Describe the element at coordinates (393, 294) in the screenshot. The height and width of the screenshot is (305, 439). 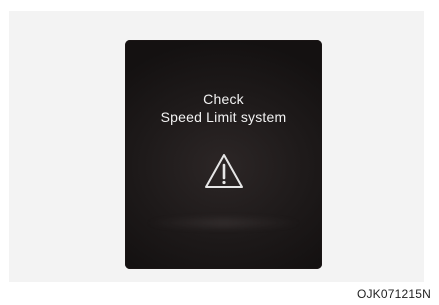
I see `figure-code: OJK071215N` at that location.